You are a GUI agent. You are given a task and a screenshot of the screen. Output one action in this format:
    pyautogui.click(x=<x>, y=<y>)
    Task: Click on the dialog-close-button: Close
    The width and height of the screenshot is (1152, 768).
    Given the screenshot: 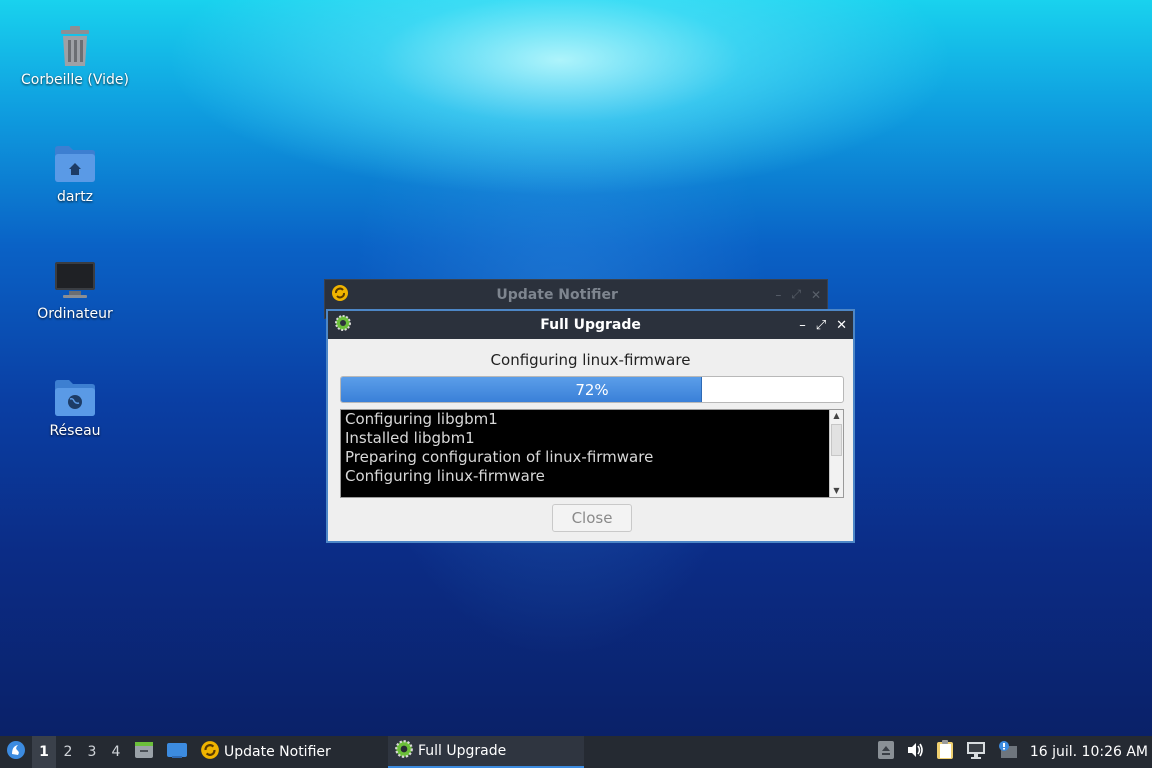 What is the action you would take?
    pyautogui.click(x=592, y=518)
    